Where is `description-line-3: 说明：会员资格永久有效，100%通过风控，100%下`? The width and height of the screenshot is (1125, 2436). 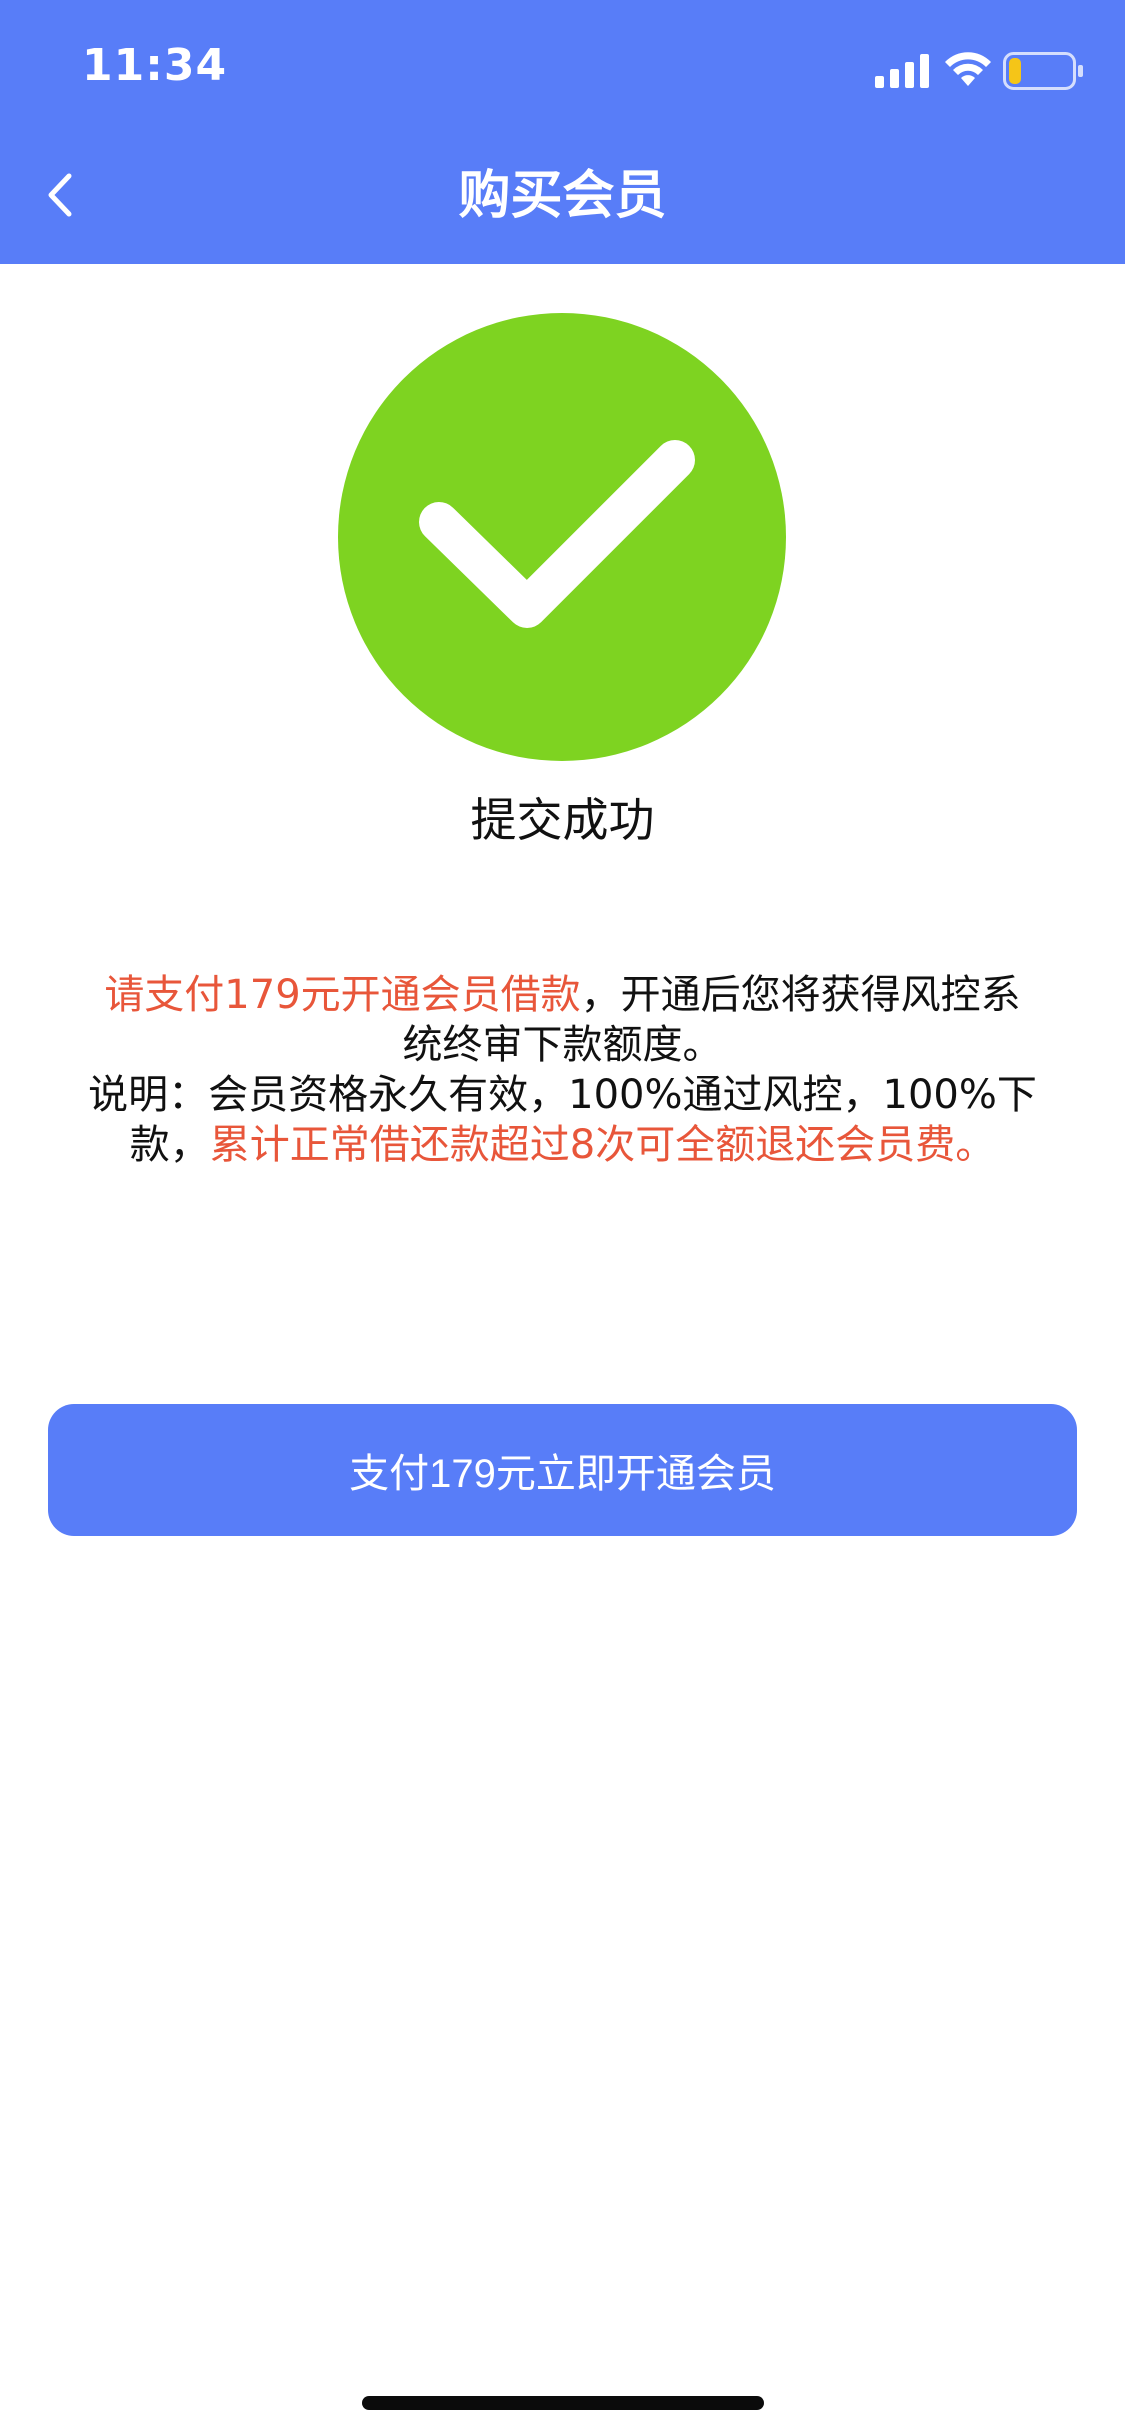
description-line-3: 说明：会员资格永久有效，100%通过风控，100%下 is located at coordinates (562, 1095).